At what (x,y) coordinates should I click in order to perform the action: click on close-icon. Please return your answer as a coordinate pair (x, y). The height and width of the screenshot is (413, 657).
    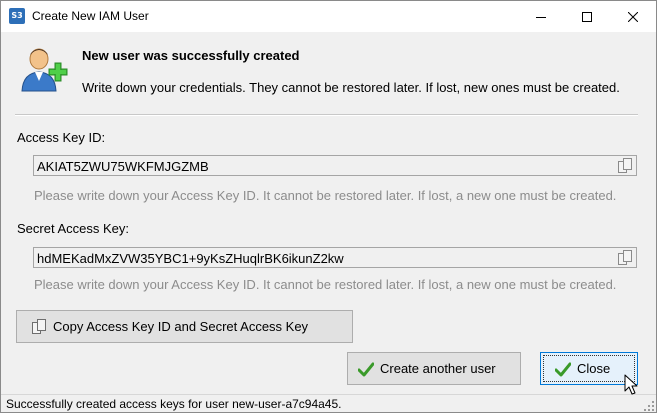
    Looking at the image, I should click on (633, 16).